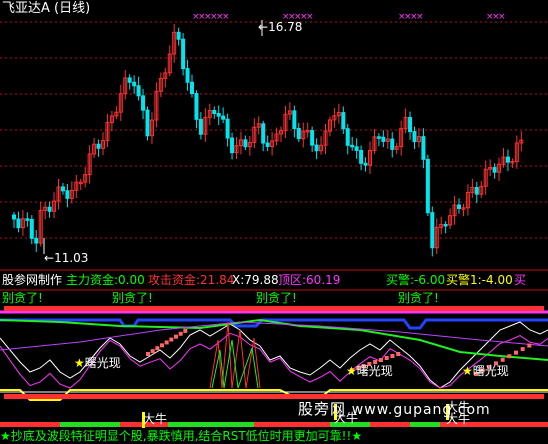 This screenshot has height=444, width=548. I want to click on watermark: 股旁网 www.gupang.com, so click(394, 409).